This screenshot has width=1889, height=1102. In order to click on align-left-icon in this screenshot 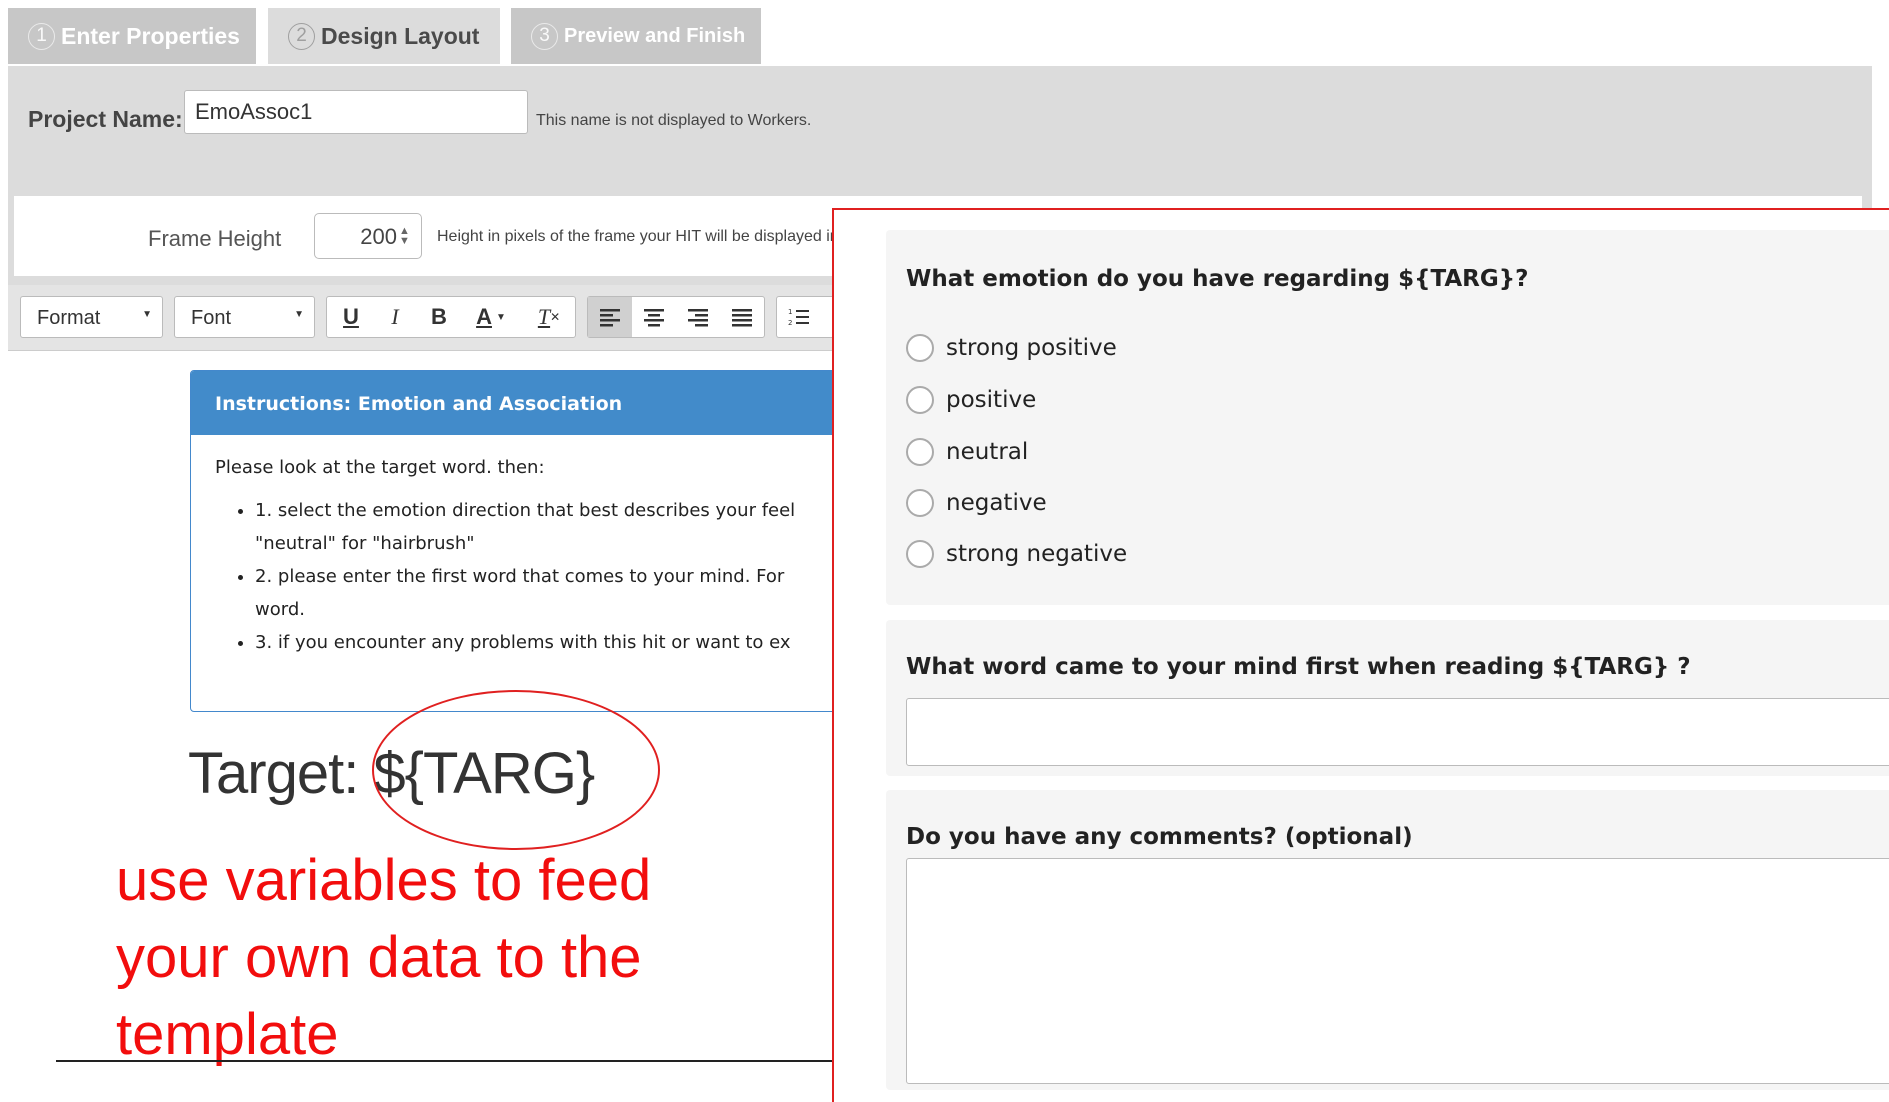, I will do `click(610, 318)`.